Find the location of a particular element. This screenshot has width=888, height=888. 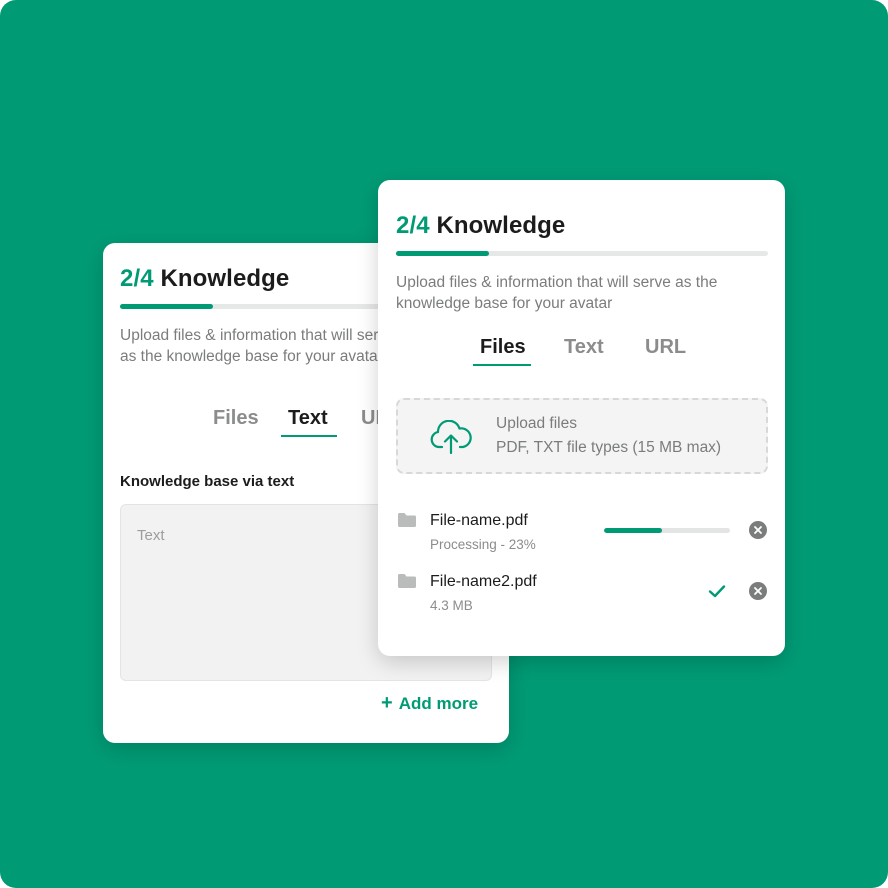

upload-progress-track is located at coordinates (667, 530).